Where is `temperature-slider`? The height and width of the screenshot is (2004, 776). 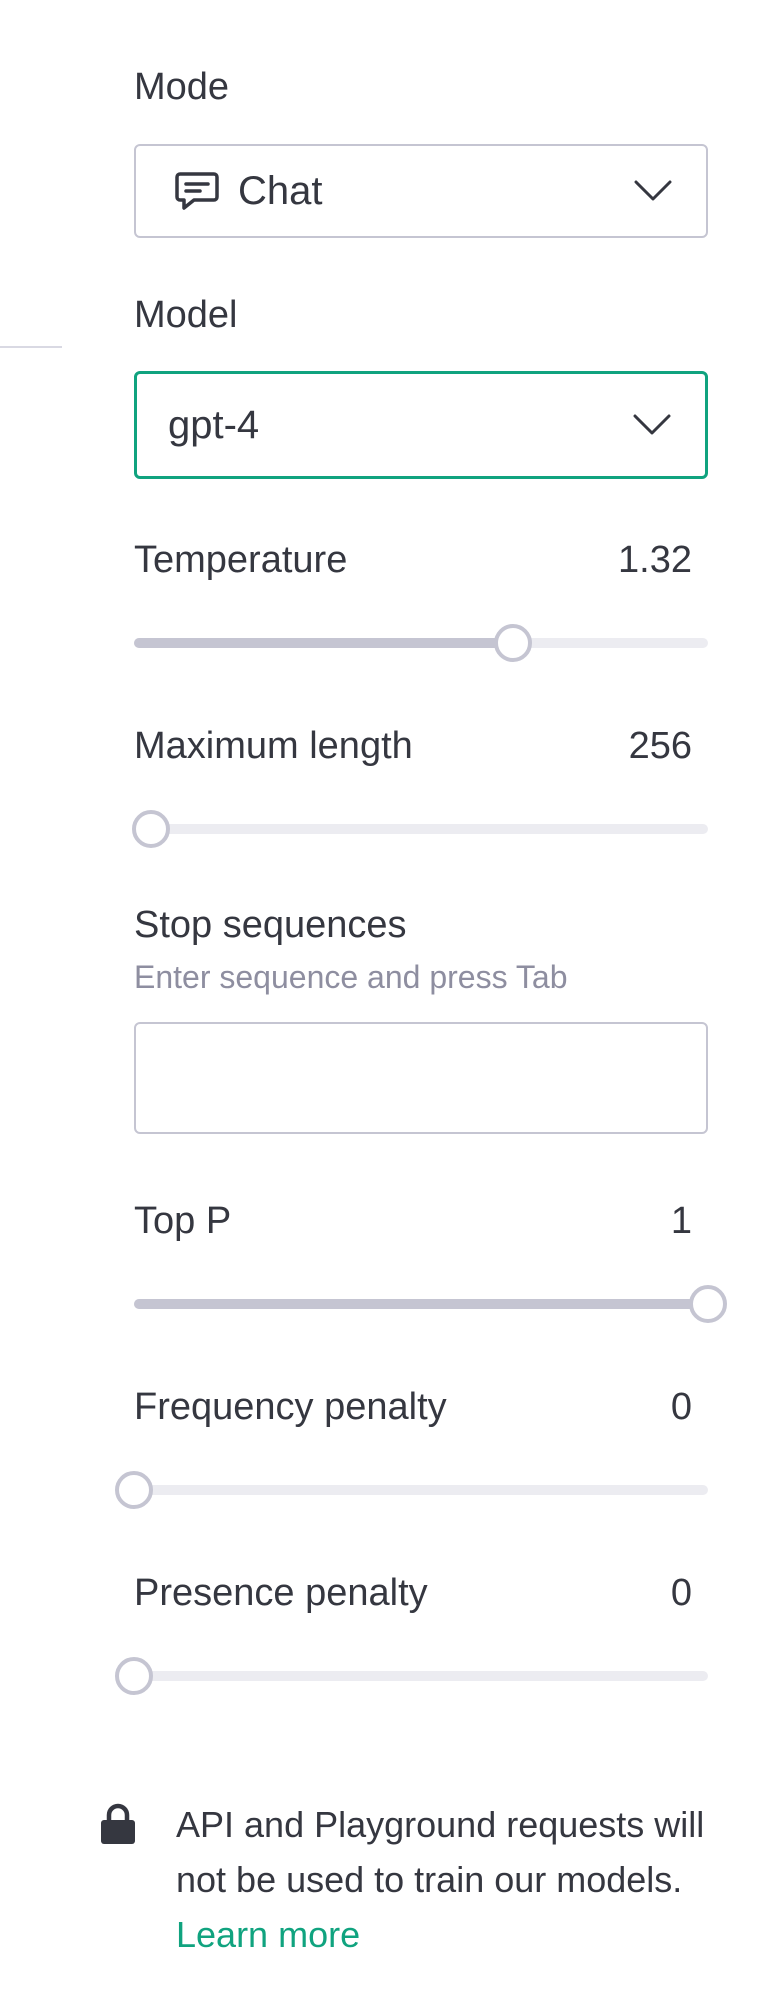
temperature-slider is located at coordinates (421, 643).